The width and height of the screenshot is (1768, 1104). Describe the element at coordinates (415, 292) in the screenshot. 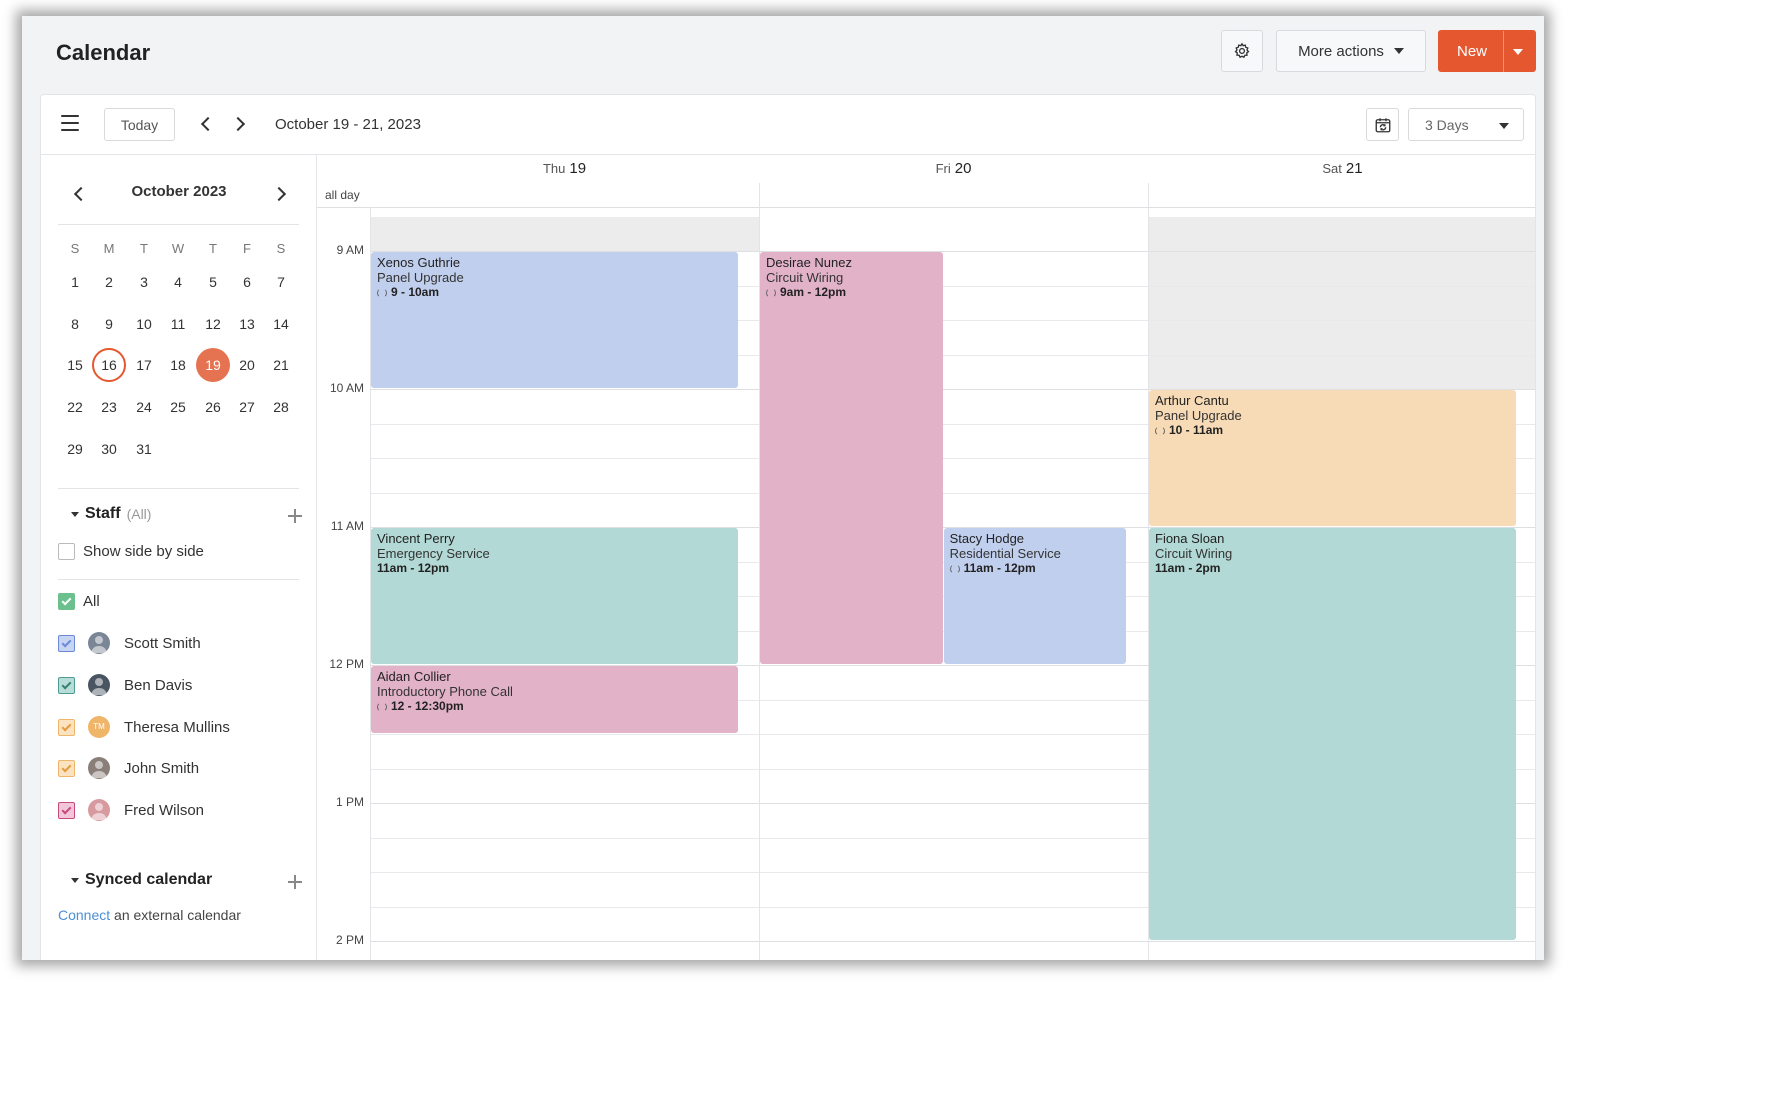

I see `event-time-text: 9 - 10am` at that location.